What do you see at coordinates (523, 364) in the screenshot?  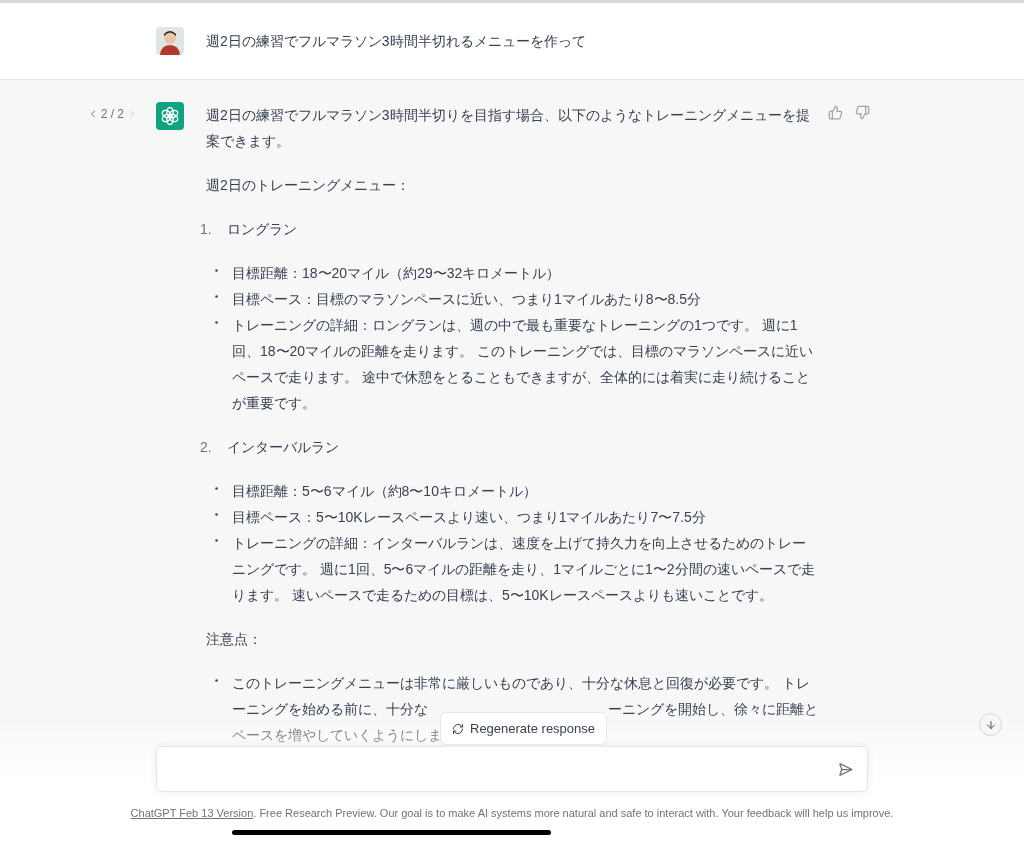 I see `bullet-text: トレーニングの詳細：ロングランは、週の中で最も重要なトレーニングの1つです。 週に1回、18〜20マイルの距離を走ります。 このトレーニングでは、目標のマラソンペースに近いペースで走ります。 途中で休憩をとることもできますが、全体的には着実に走り続けることが重要です。` at bounding box center [523, 364].